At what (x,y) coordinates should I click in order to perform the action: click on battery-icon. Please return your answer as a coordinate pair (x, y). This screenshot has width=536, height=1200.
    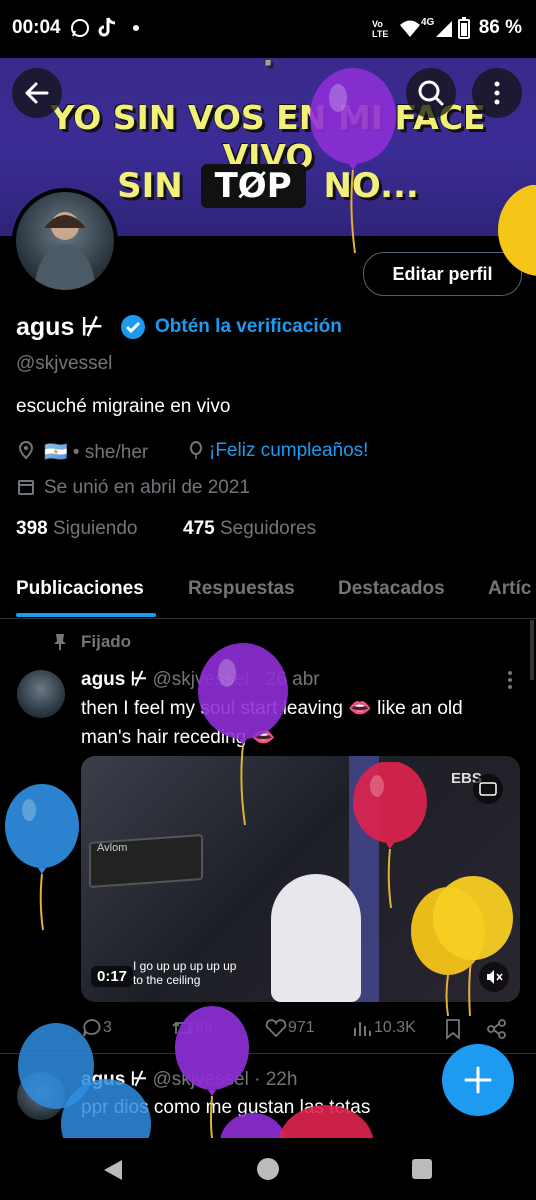
    Looking at the image, I should click on (464, 28).